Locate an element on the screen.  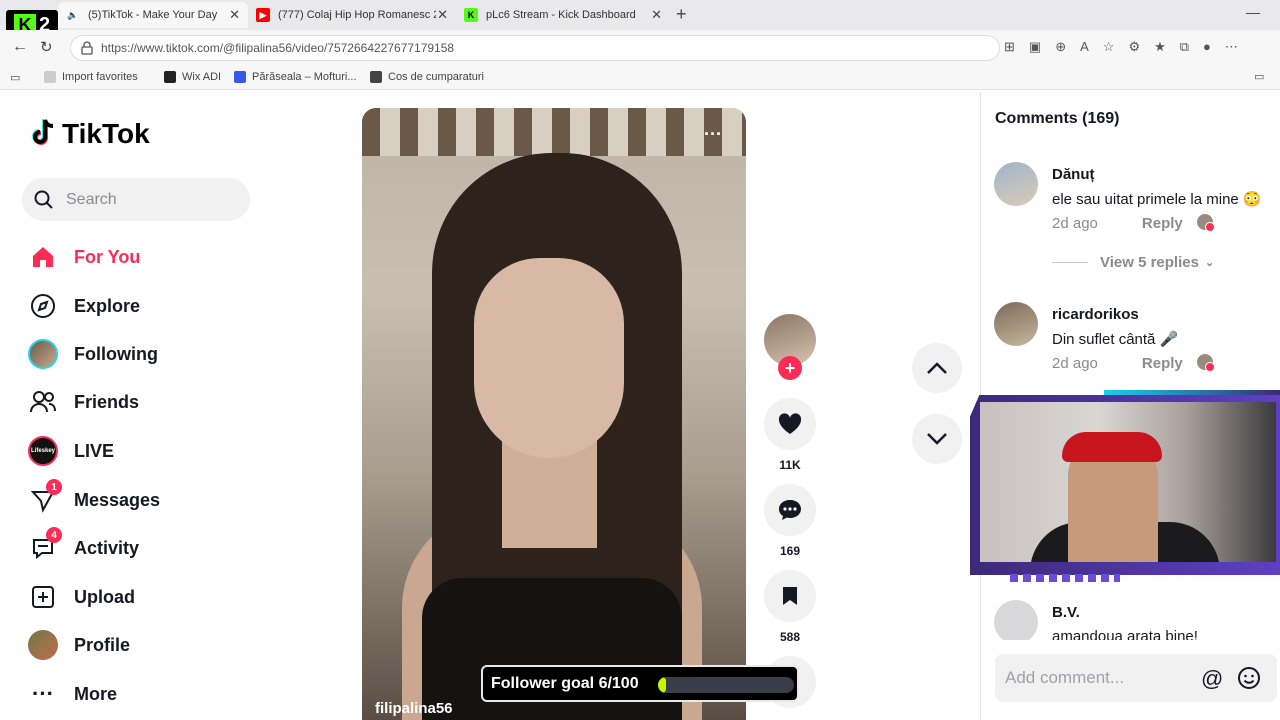
sidebar-item-label: Profile is located at coordinates (102, 644).